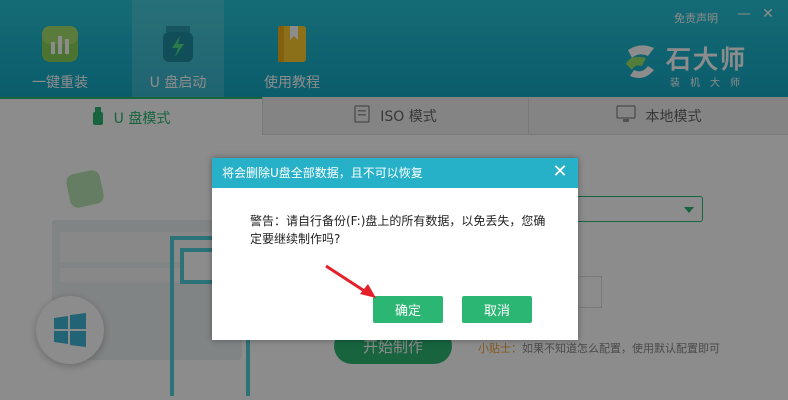 The width and height of the screenshot is (788, 400). Describe the element at coordinates (395, 173) in the screenshot. I see `dialog-title: 将会删除U盘全部数据，且不可以恢复` at that location.